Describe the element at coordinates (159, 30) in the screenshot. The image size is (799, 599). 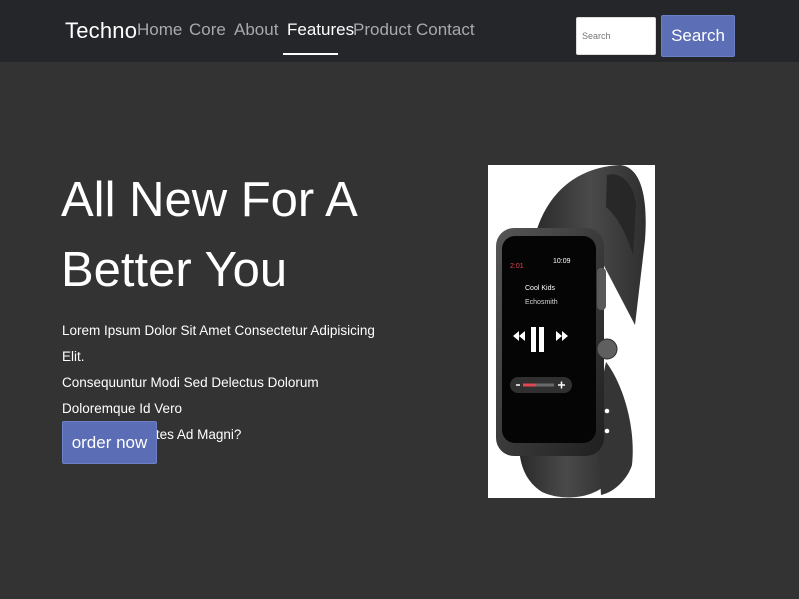
I see `nav-link-home: Home` at that location.